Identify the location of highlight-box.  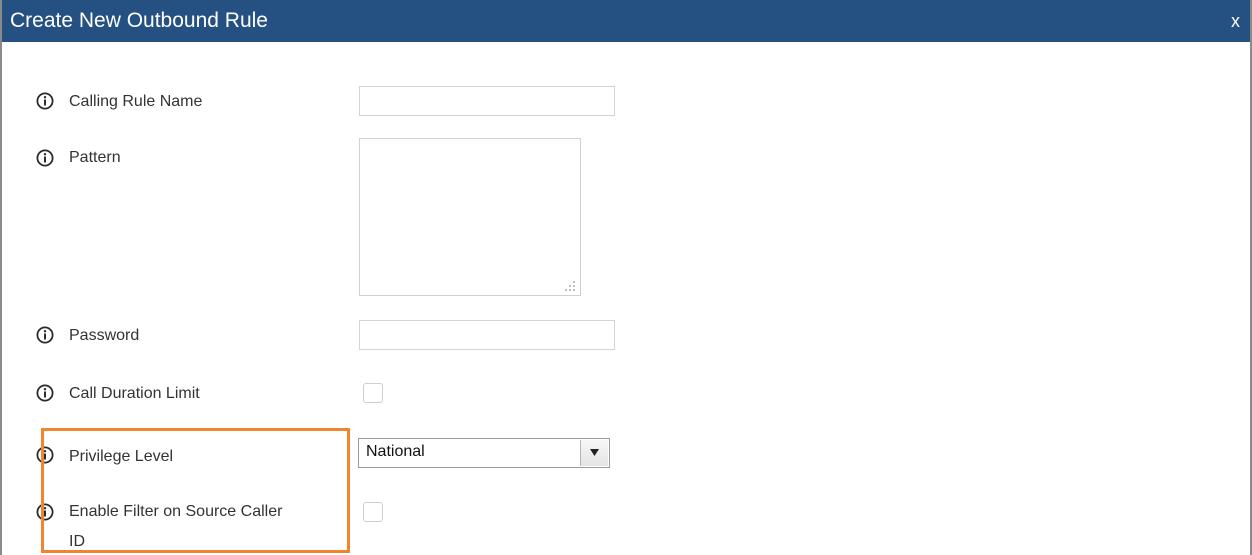
(195, 490).